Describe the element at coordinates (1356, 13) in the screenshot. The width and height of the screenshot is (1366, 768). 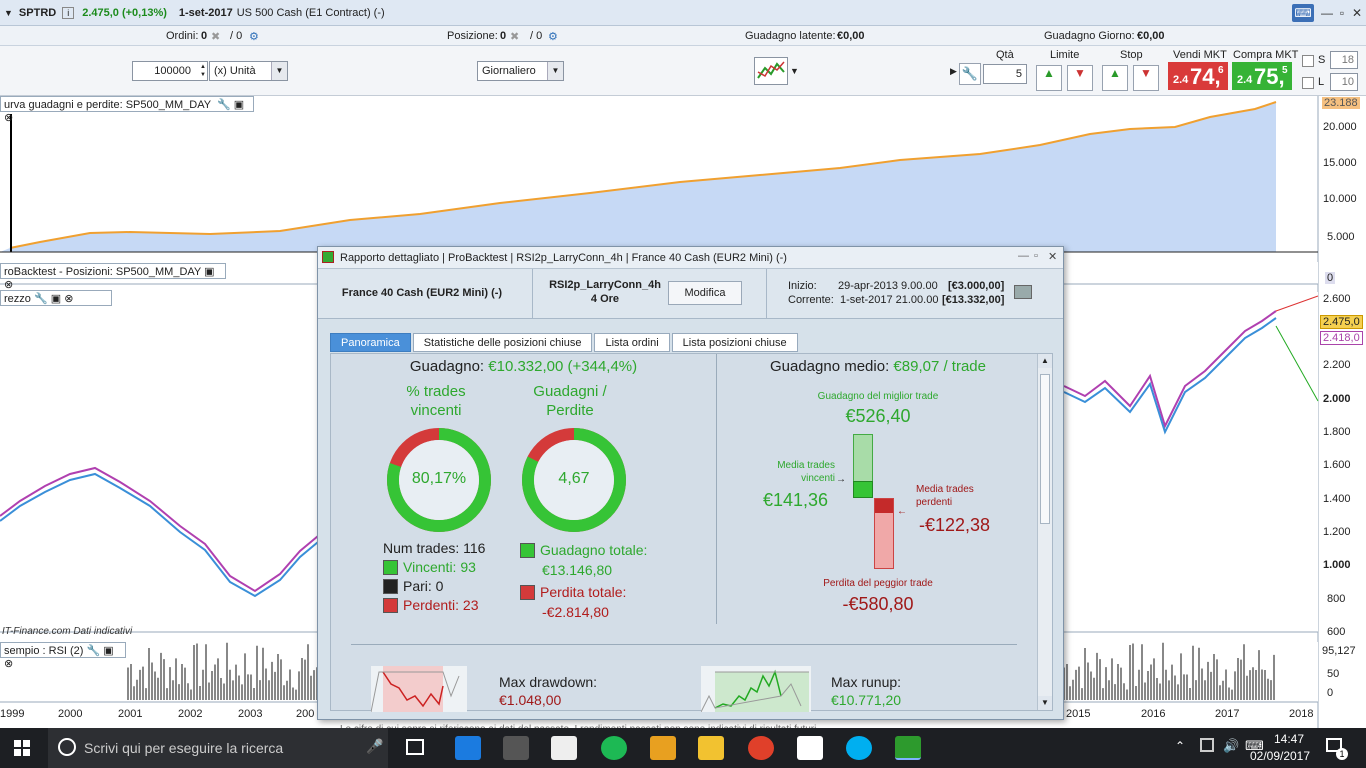
I see `close-button: ✕` at that location.